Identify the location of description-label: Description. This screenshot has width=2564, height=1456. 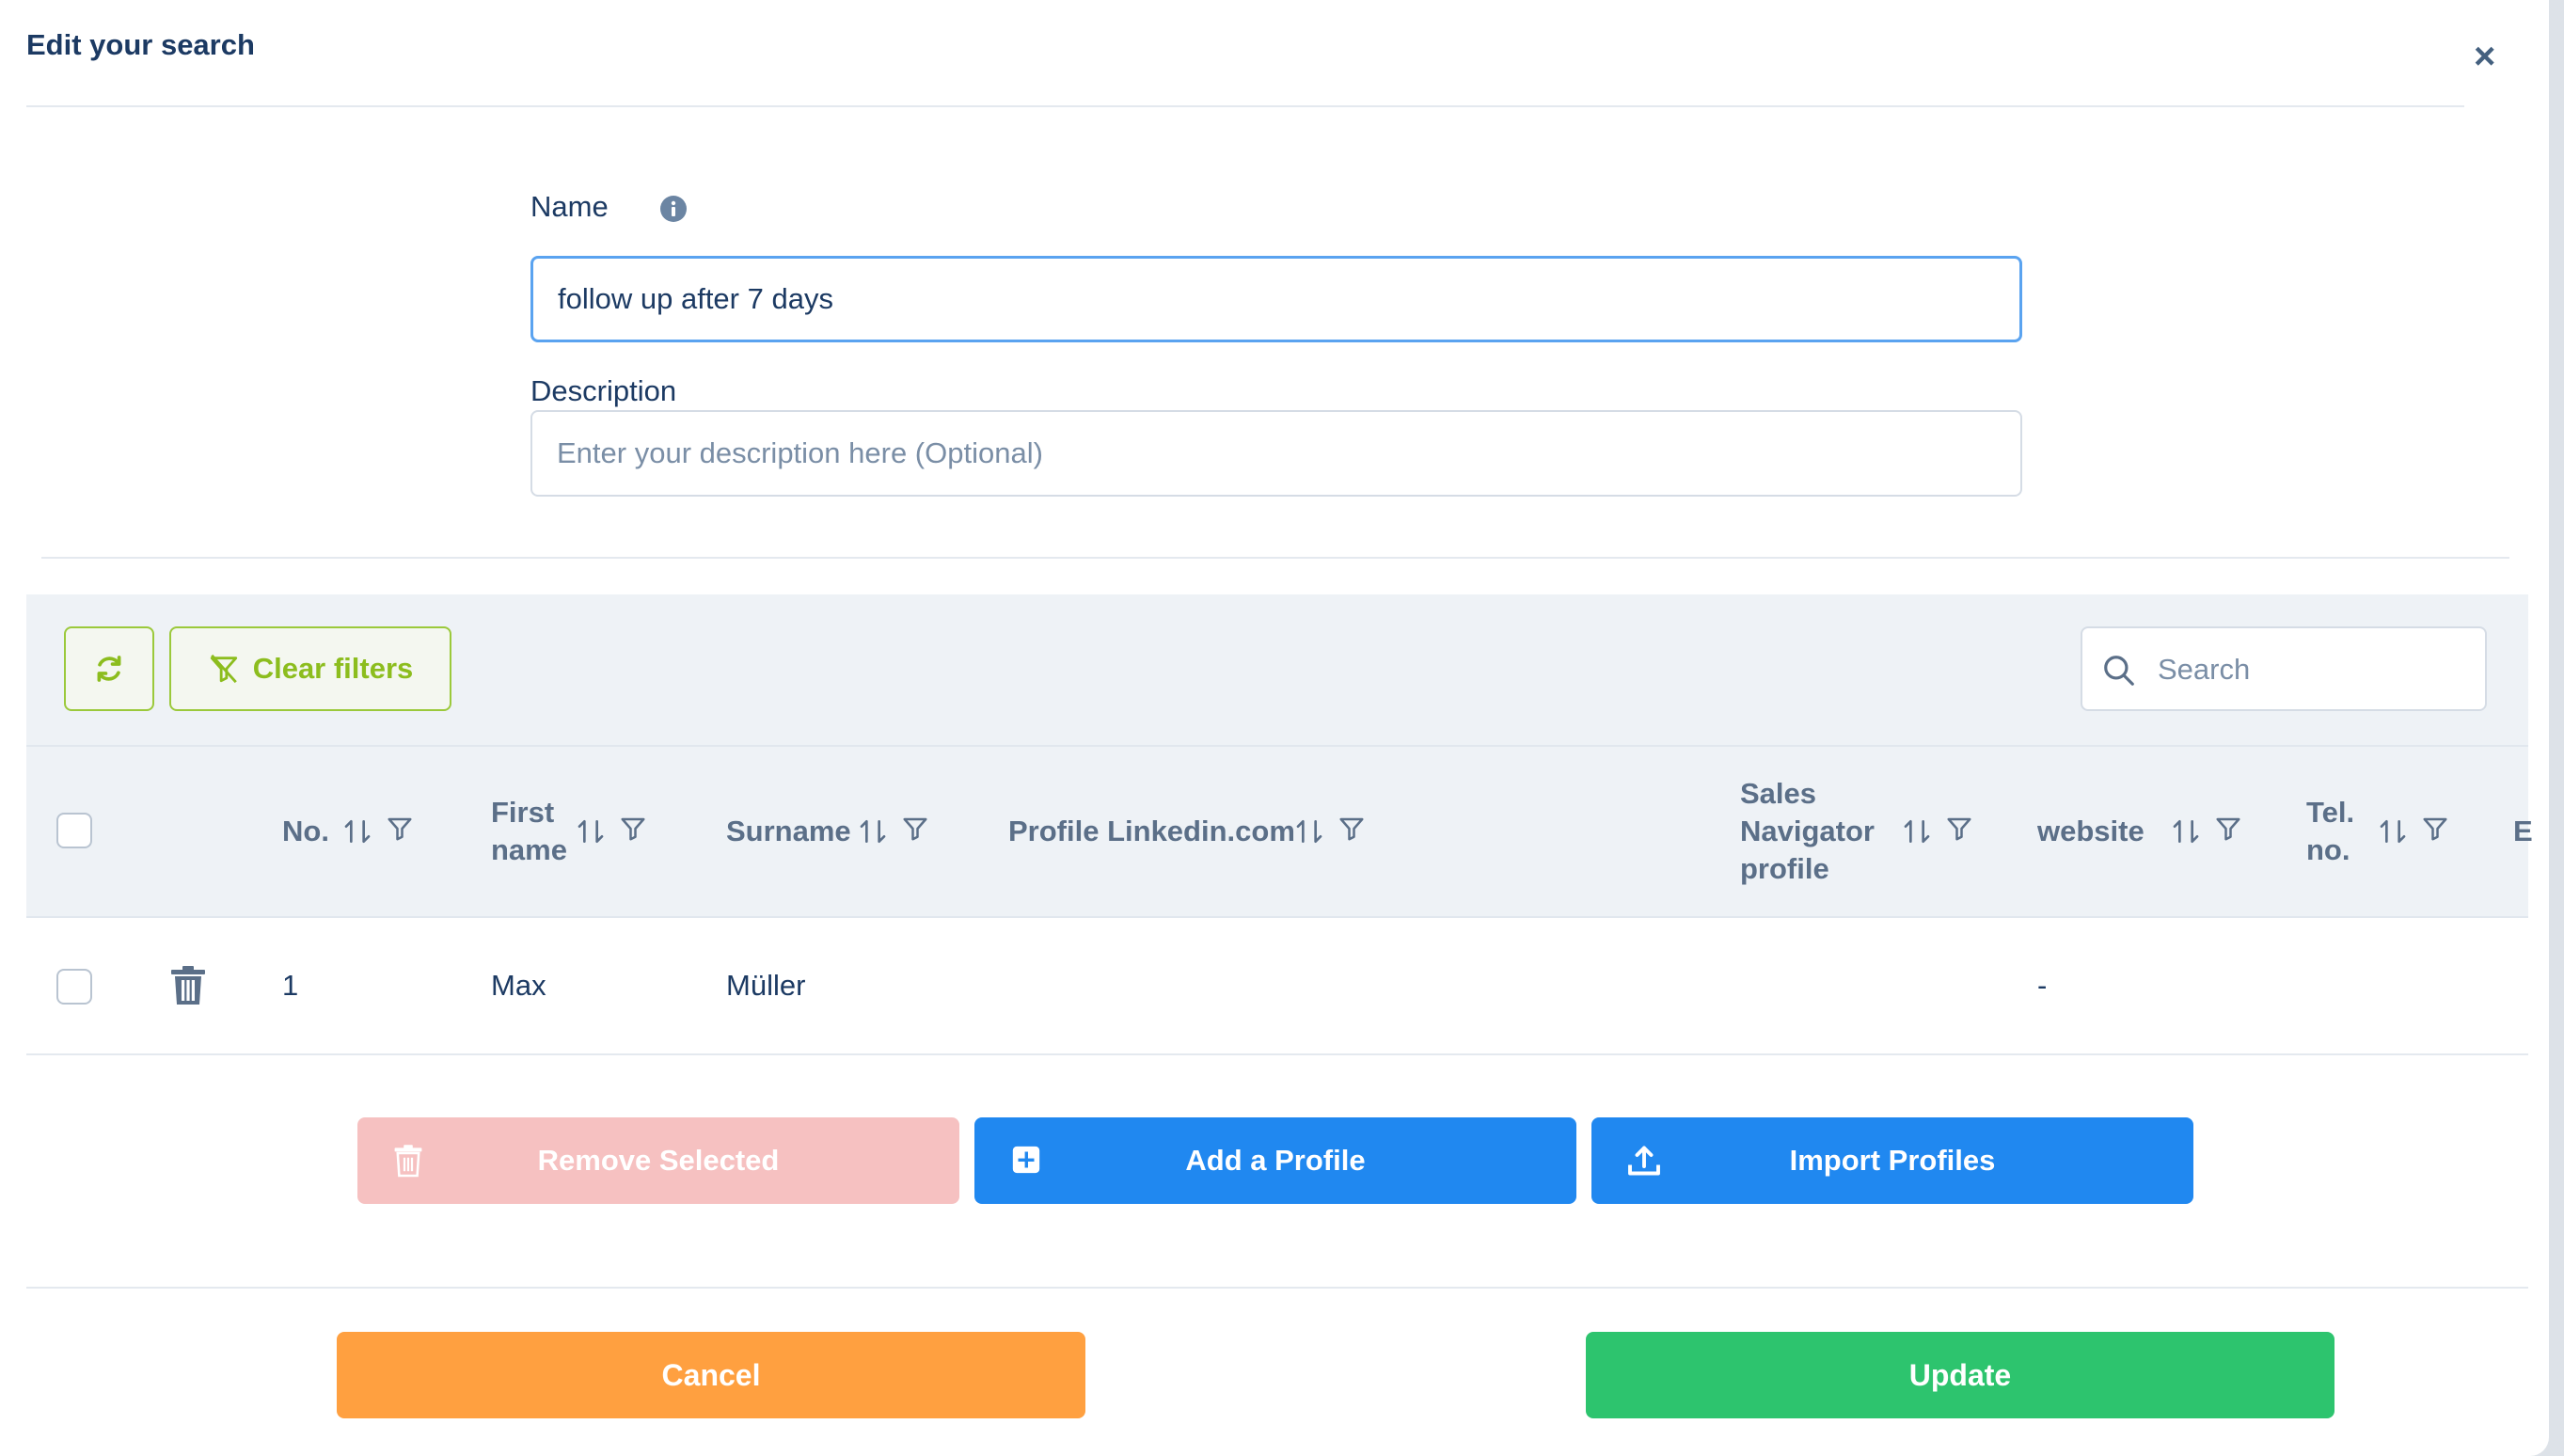
(603, 390).